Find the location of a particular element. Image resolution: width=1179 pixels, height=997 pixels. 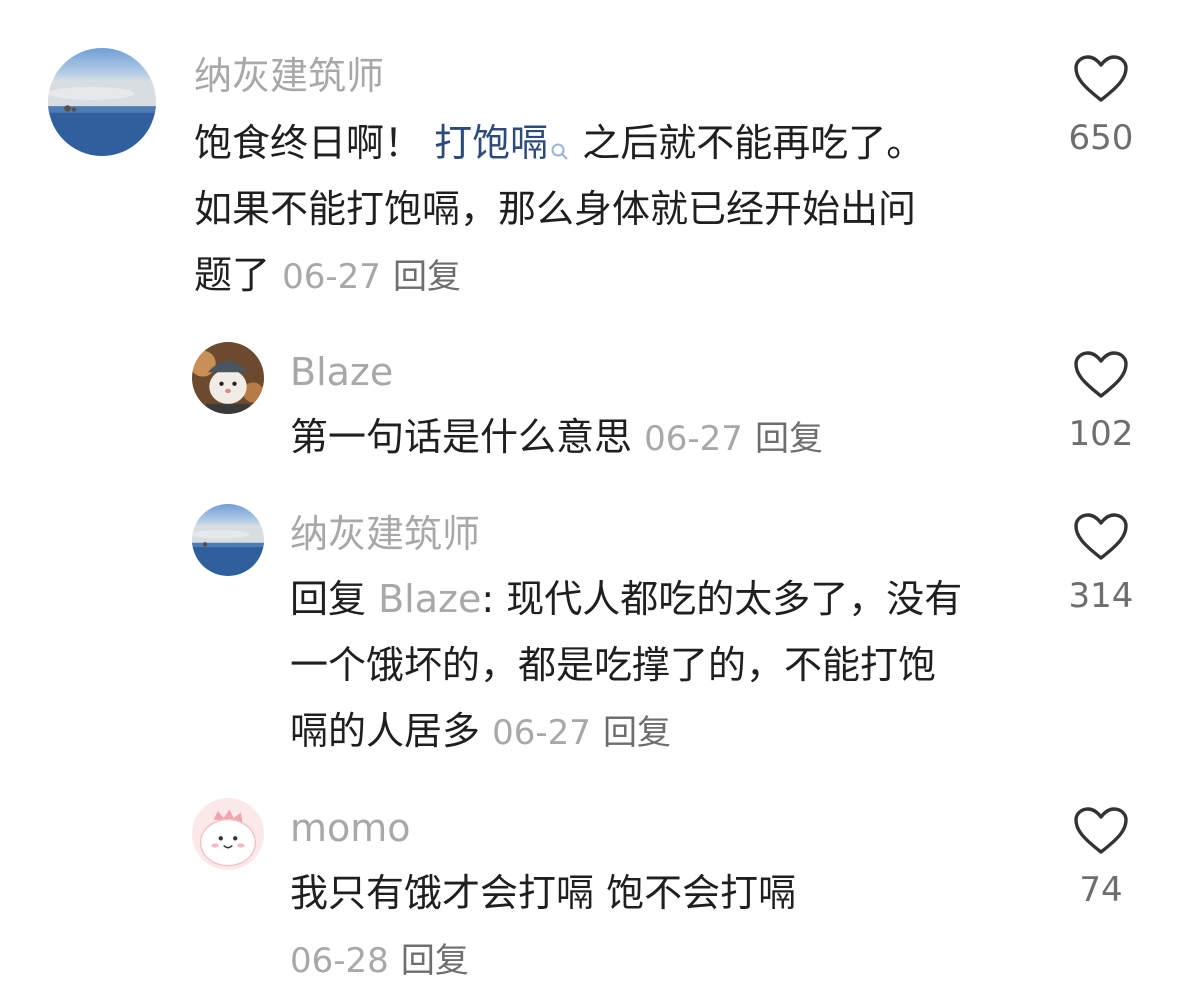

comment-text-line: 嗝的人居多 06-27 回复 is located at coordinates (480, 732).